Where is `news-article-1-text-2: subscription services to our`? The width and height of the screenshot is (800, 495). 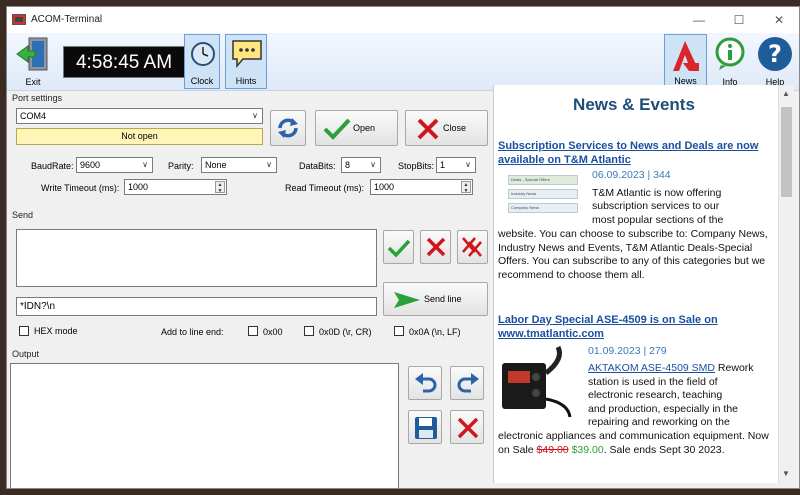
news-article-1-text-2: subscription services to our is located at coordinates (656, 206).